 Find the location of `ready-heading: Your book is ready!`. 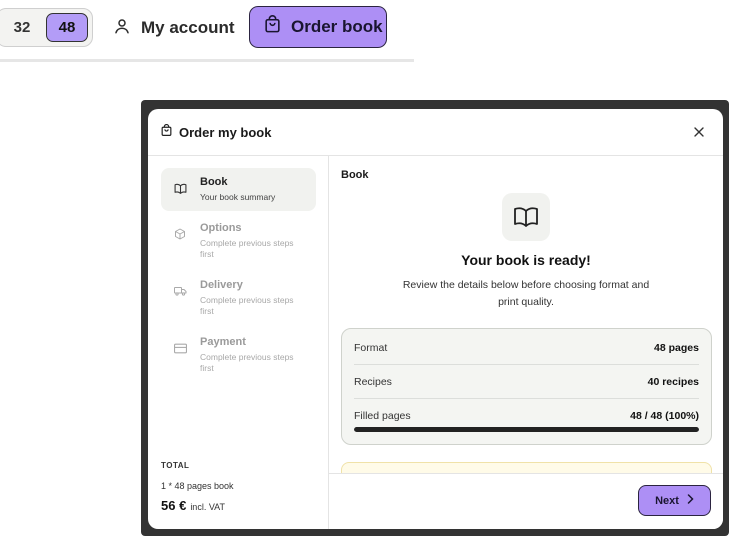

ready-heading: Your book is ready! is located at coordinates (526, 260).